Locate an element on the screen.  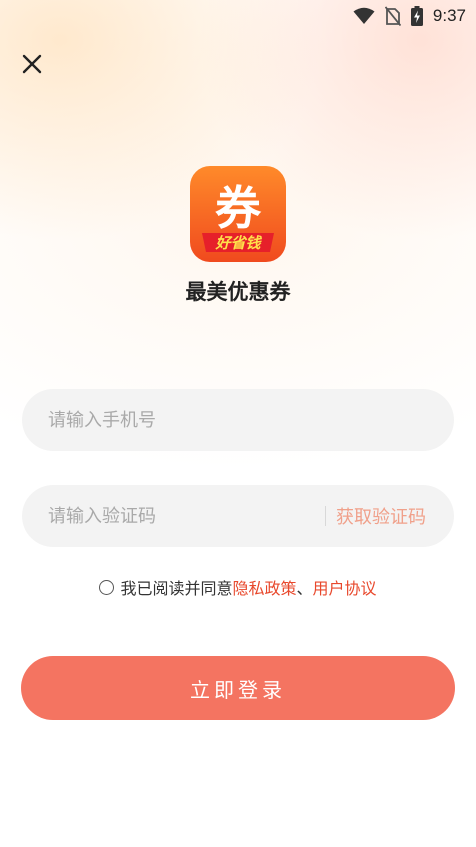
status-bar: 9:37 is located at coordinates (409, 16).